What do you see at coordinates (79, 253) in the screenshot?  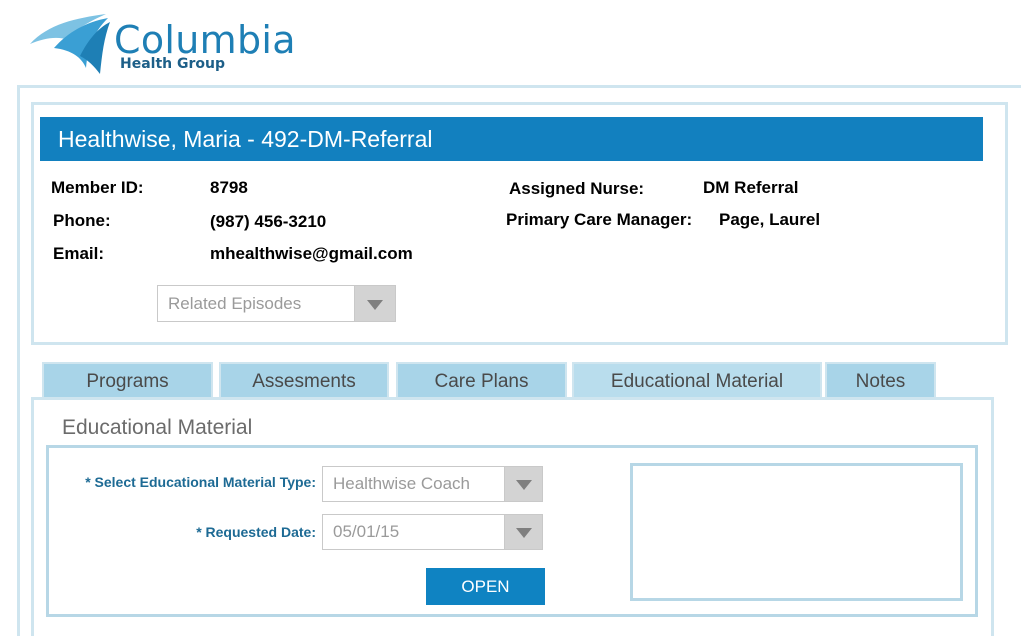 I see `email-label: Email:` at bounding box center [79, 253].